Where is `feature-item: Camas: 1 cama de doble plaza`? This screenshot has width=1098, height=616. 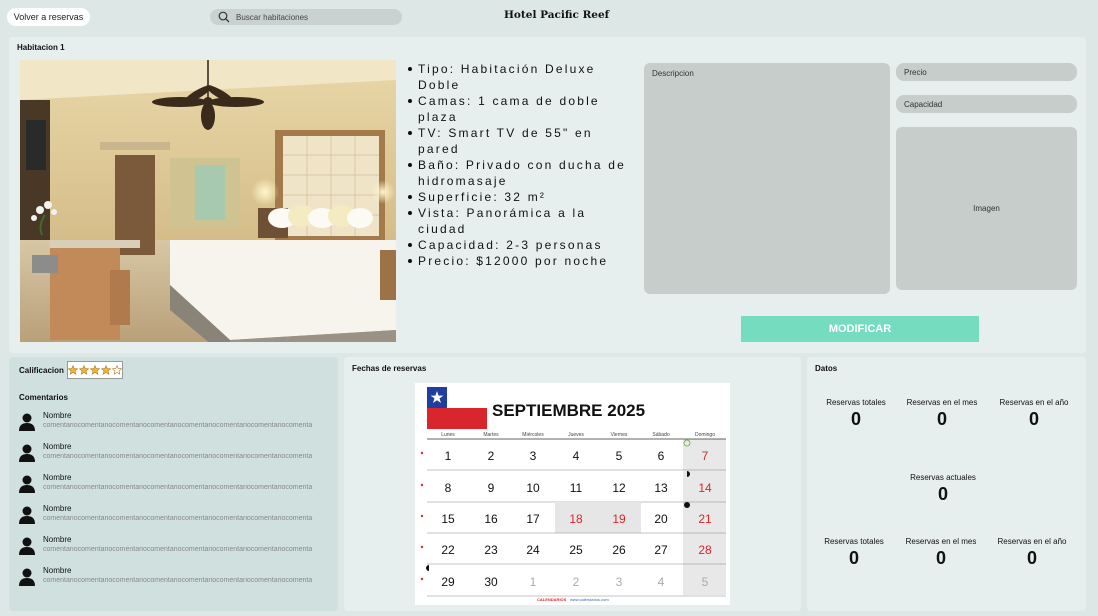
feature-item: Camas: 1 cama de doble plaza is located at coordinates (518, 109).